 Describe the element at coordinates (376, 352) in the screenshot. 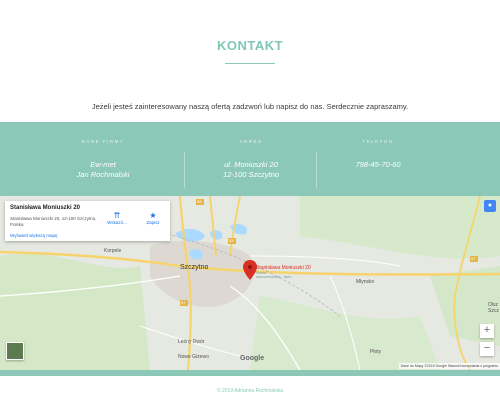

I see `place-label: Płoty` at that location.